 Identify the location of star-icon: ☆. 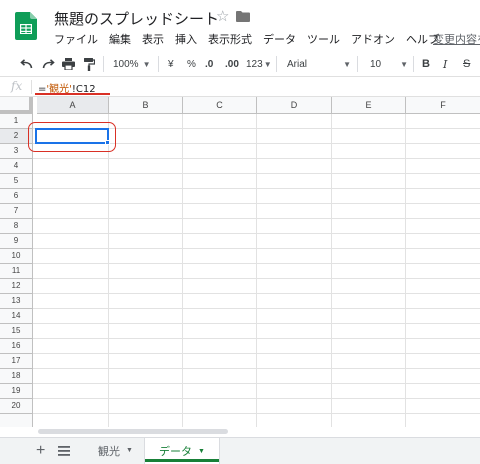
(222, 16).